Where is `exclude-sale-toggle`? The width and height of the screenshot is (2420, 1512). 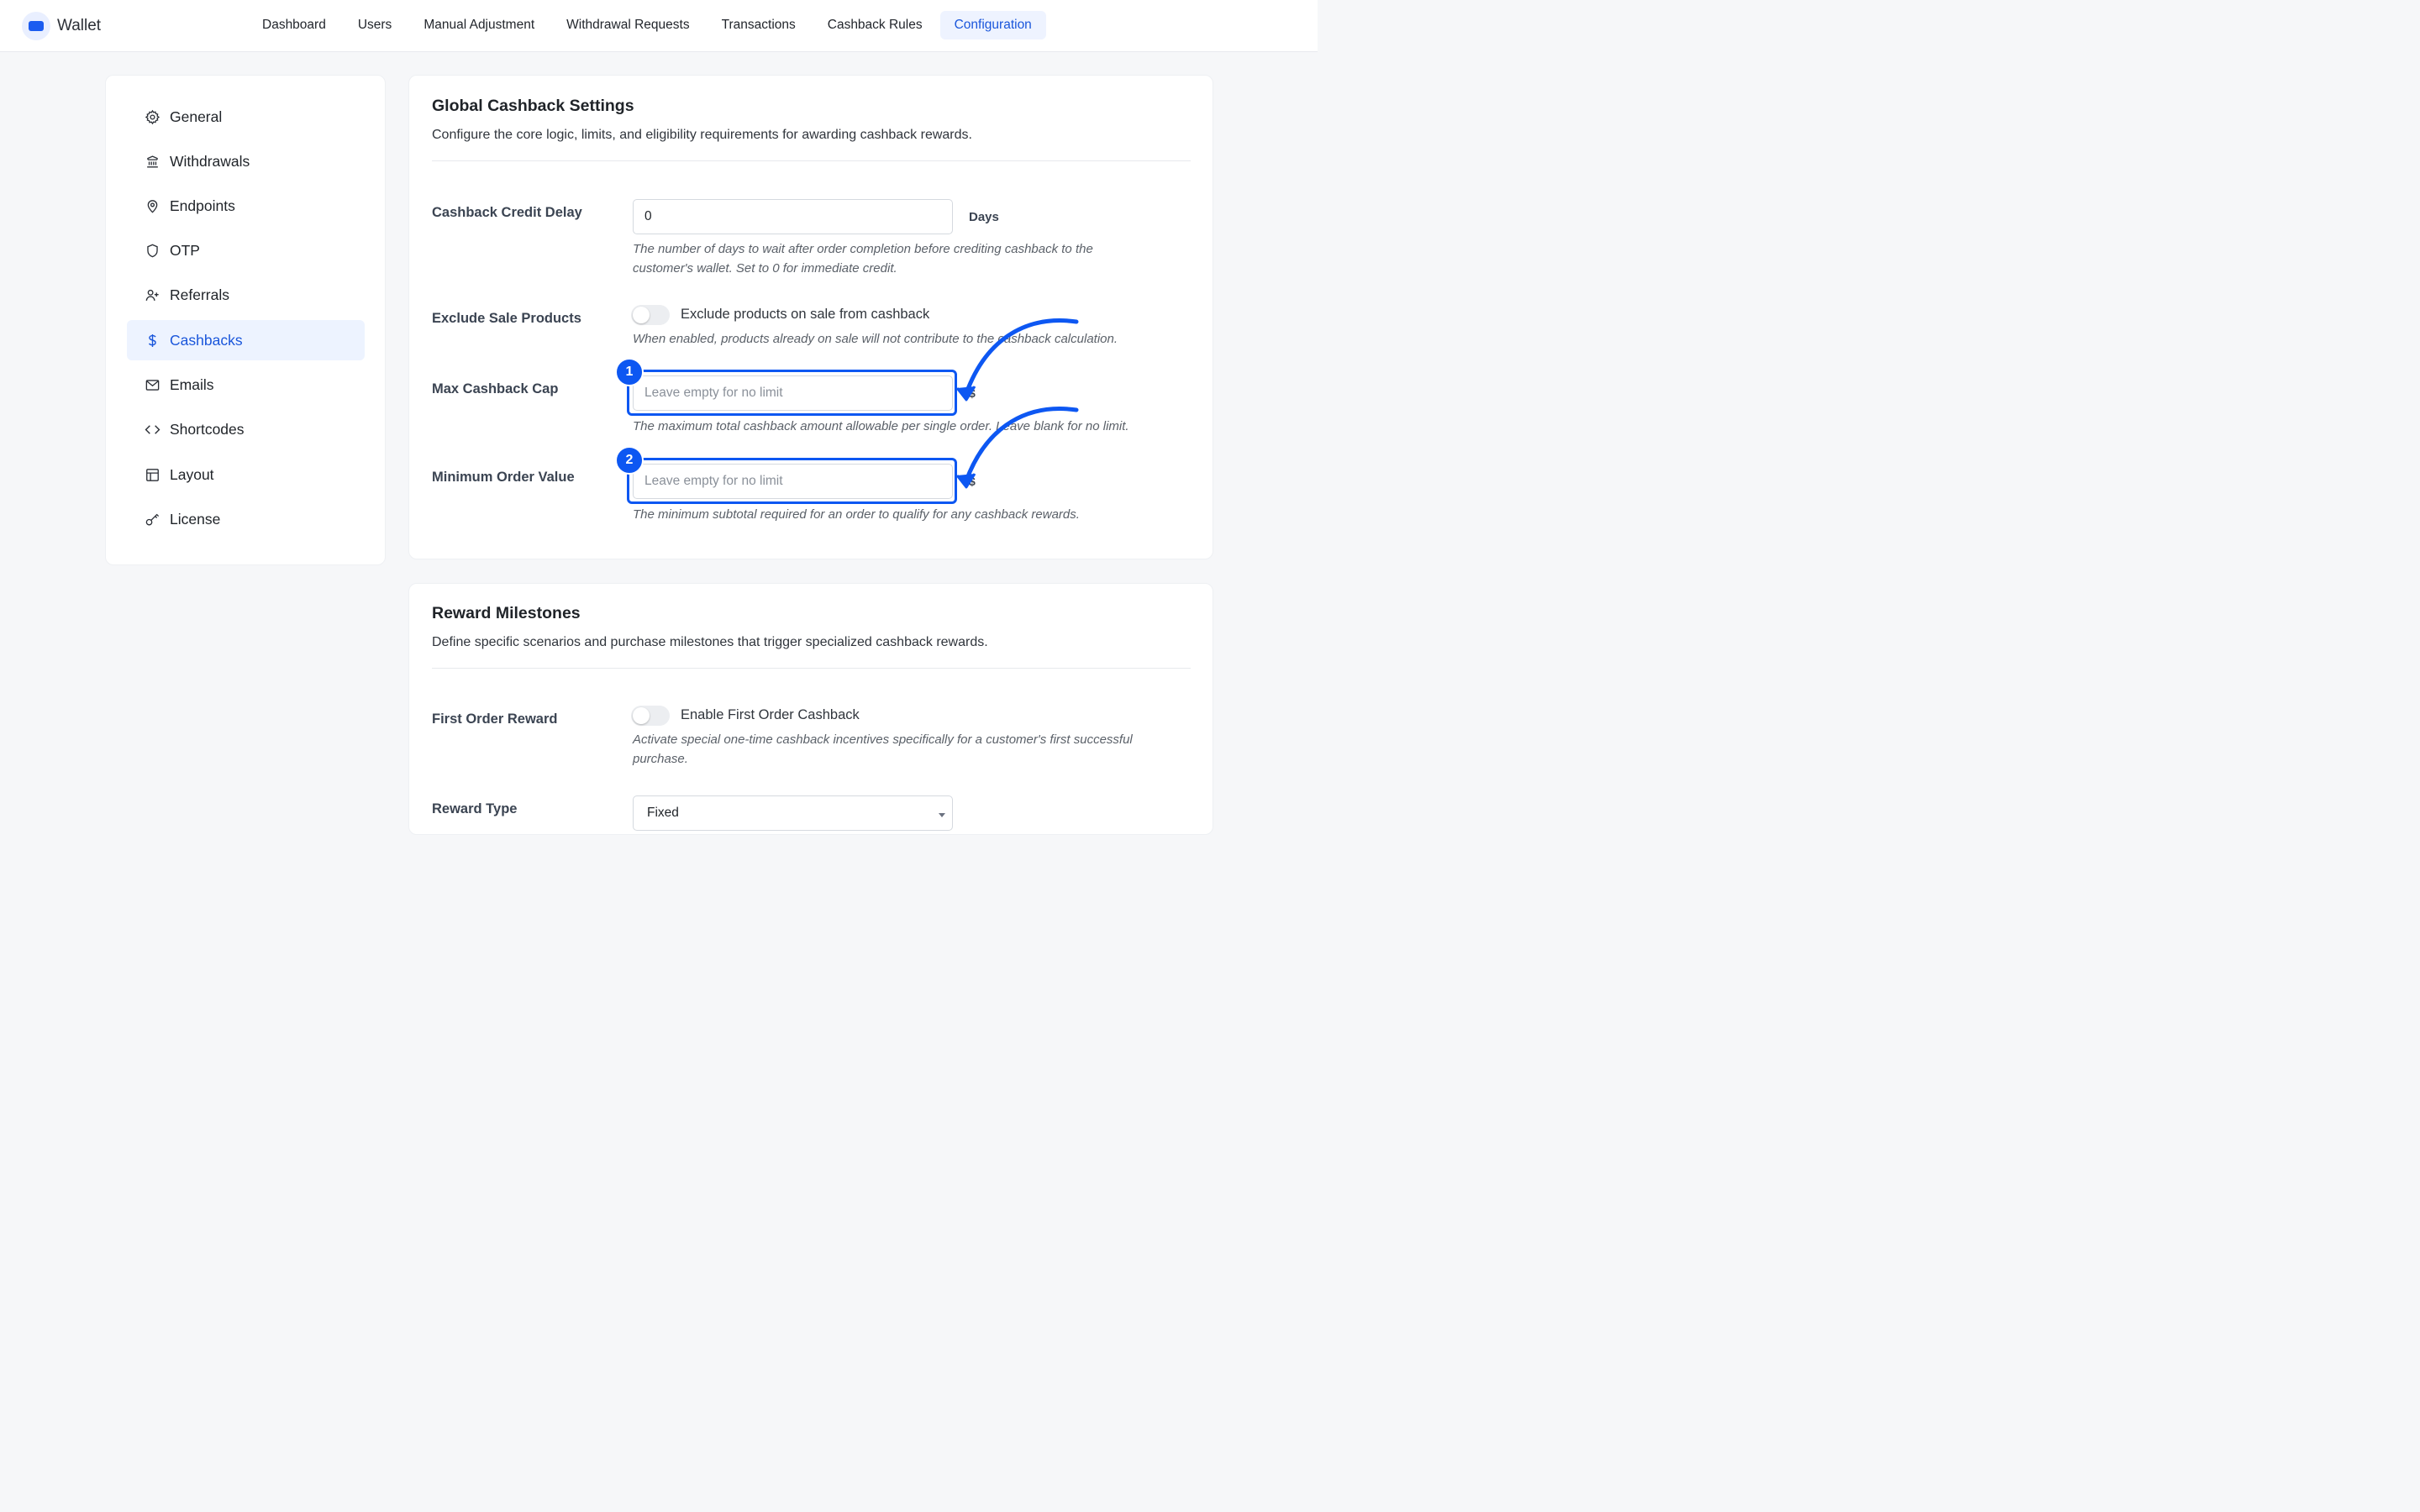 exclude-sale-toggle is located at coordinates (650, 315).